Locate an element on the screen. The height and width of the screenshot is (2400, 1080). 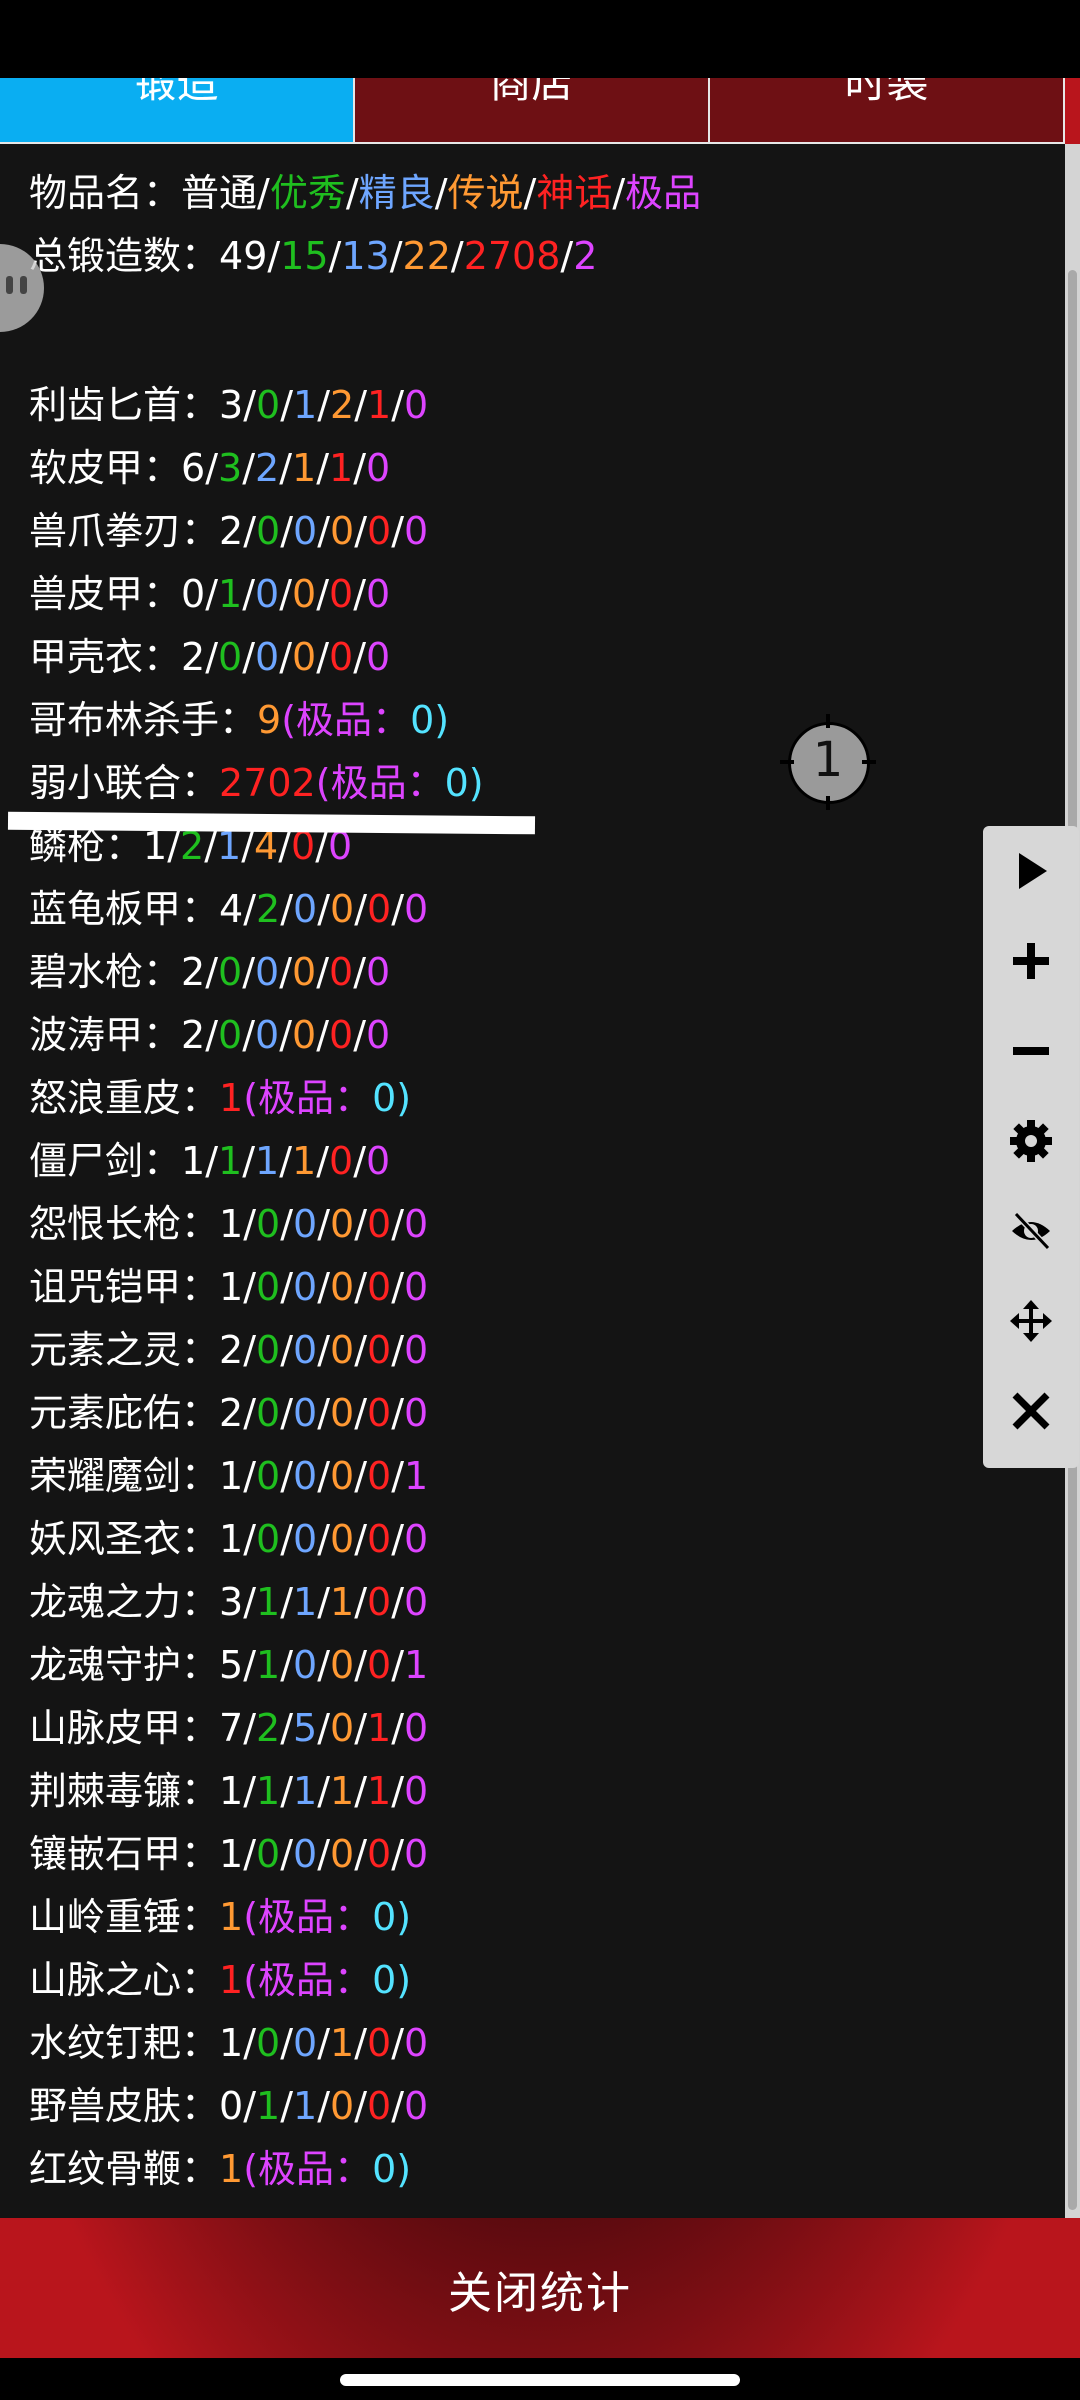
item-name: 鳞枪 is located at coordinates (67, 846).